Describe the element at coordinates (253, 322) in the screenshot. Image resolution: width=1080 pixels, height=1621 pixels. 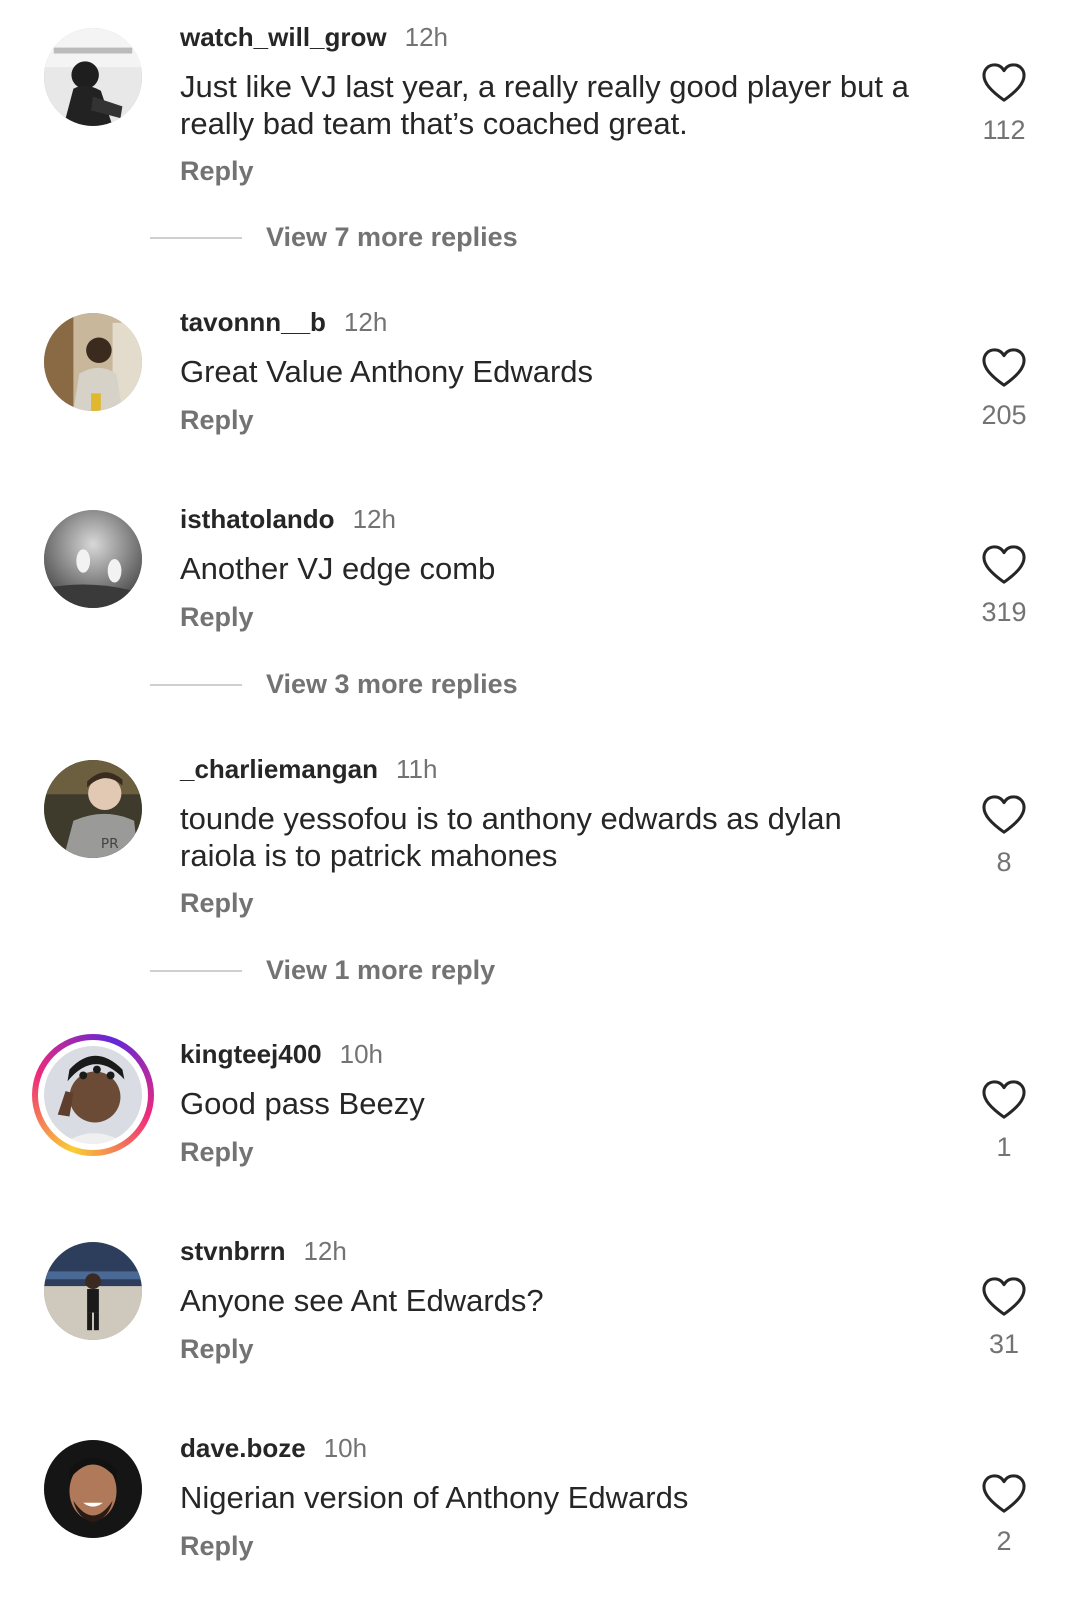
I see `username-link: tavonnn__b` at that location.